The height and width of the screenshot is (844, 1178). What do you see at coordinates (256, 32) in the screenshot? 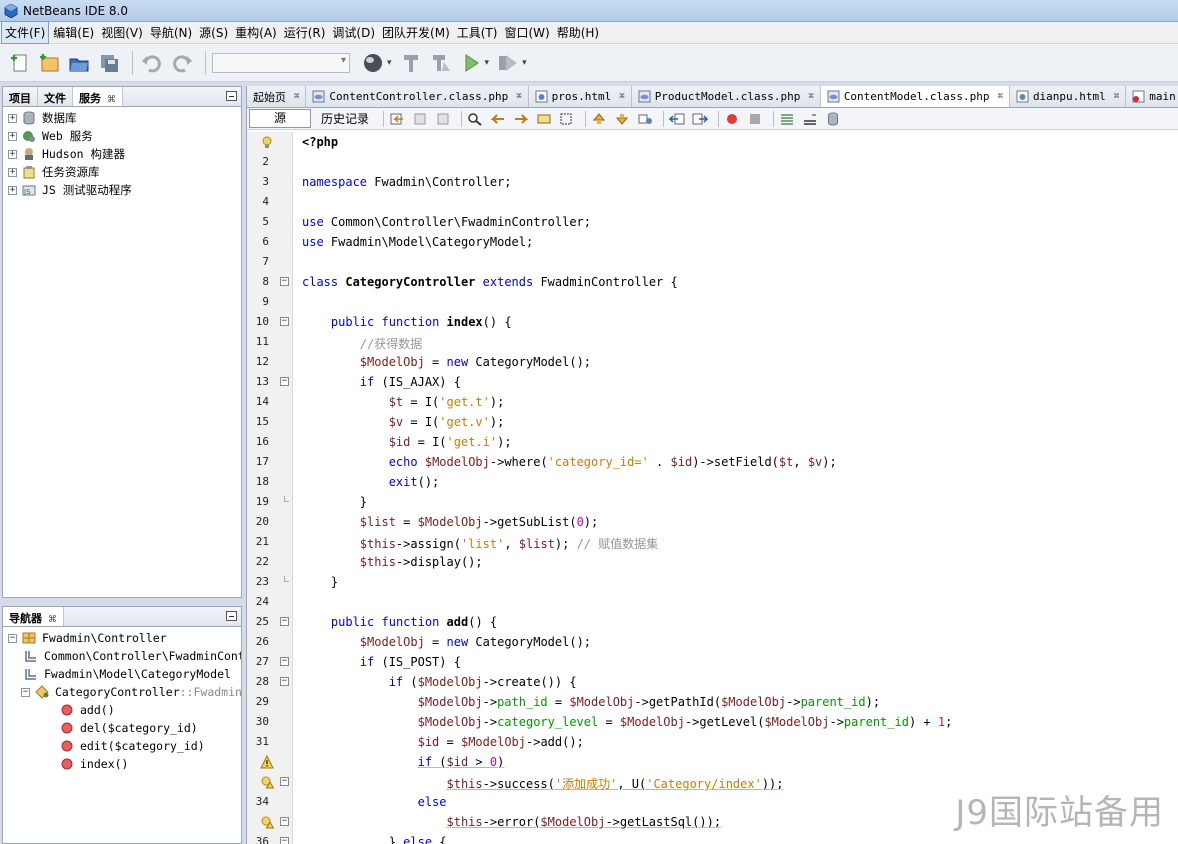
I see `menu-refactor: 重构(A)` at bounding box center [256, 32].